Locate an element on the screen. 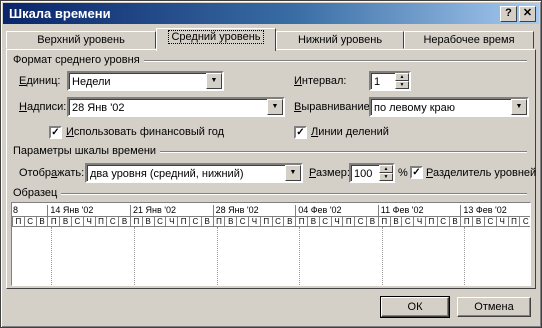  tick-lines-label: Линии делений is located at coordinates (350, 132).